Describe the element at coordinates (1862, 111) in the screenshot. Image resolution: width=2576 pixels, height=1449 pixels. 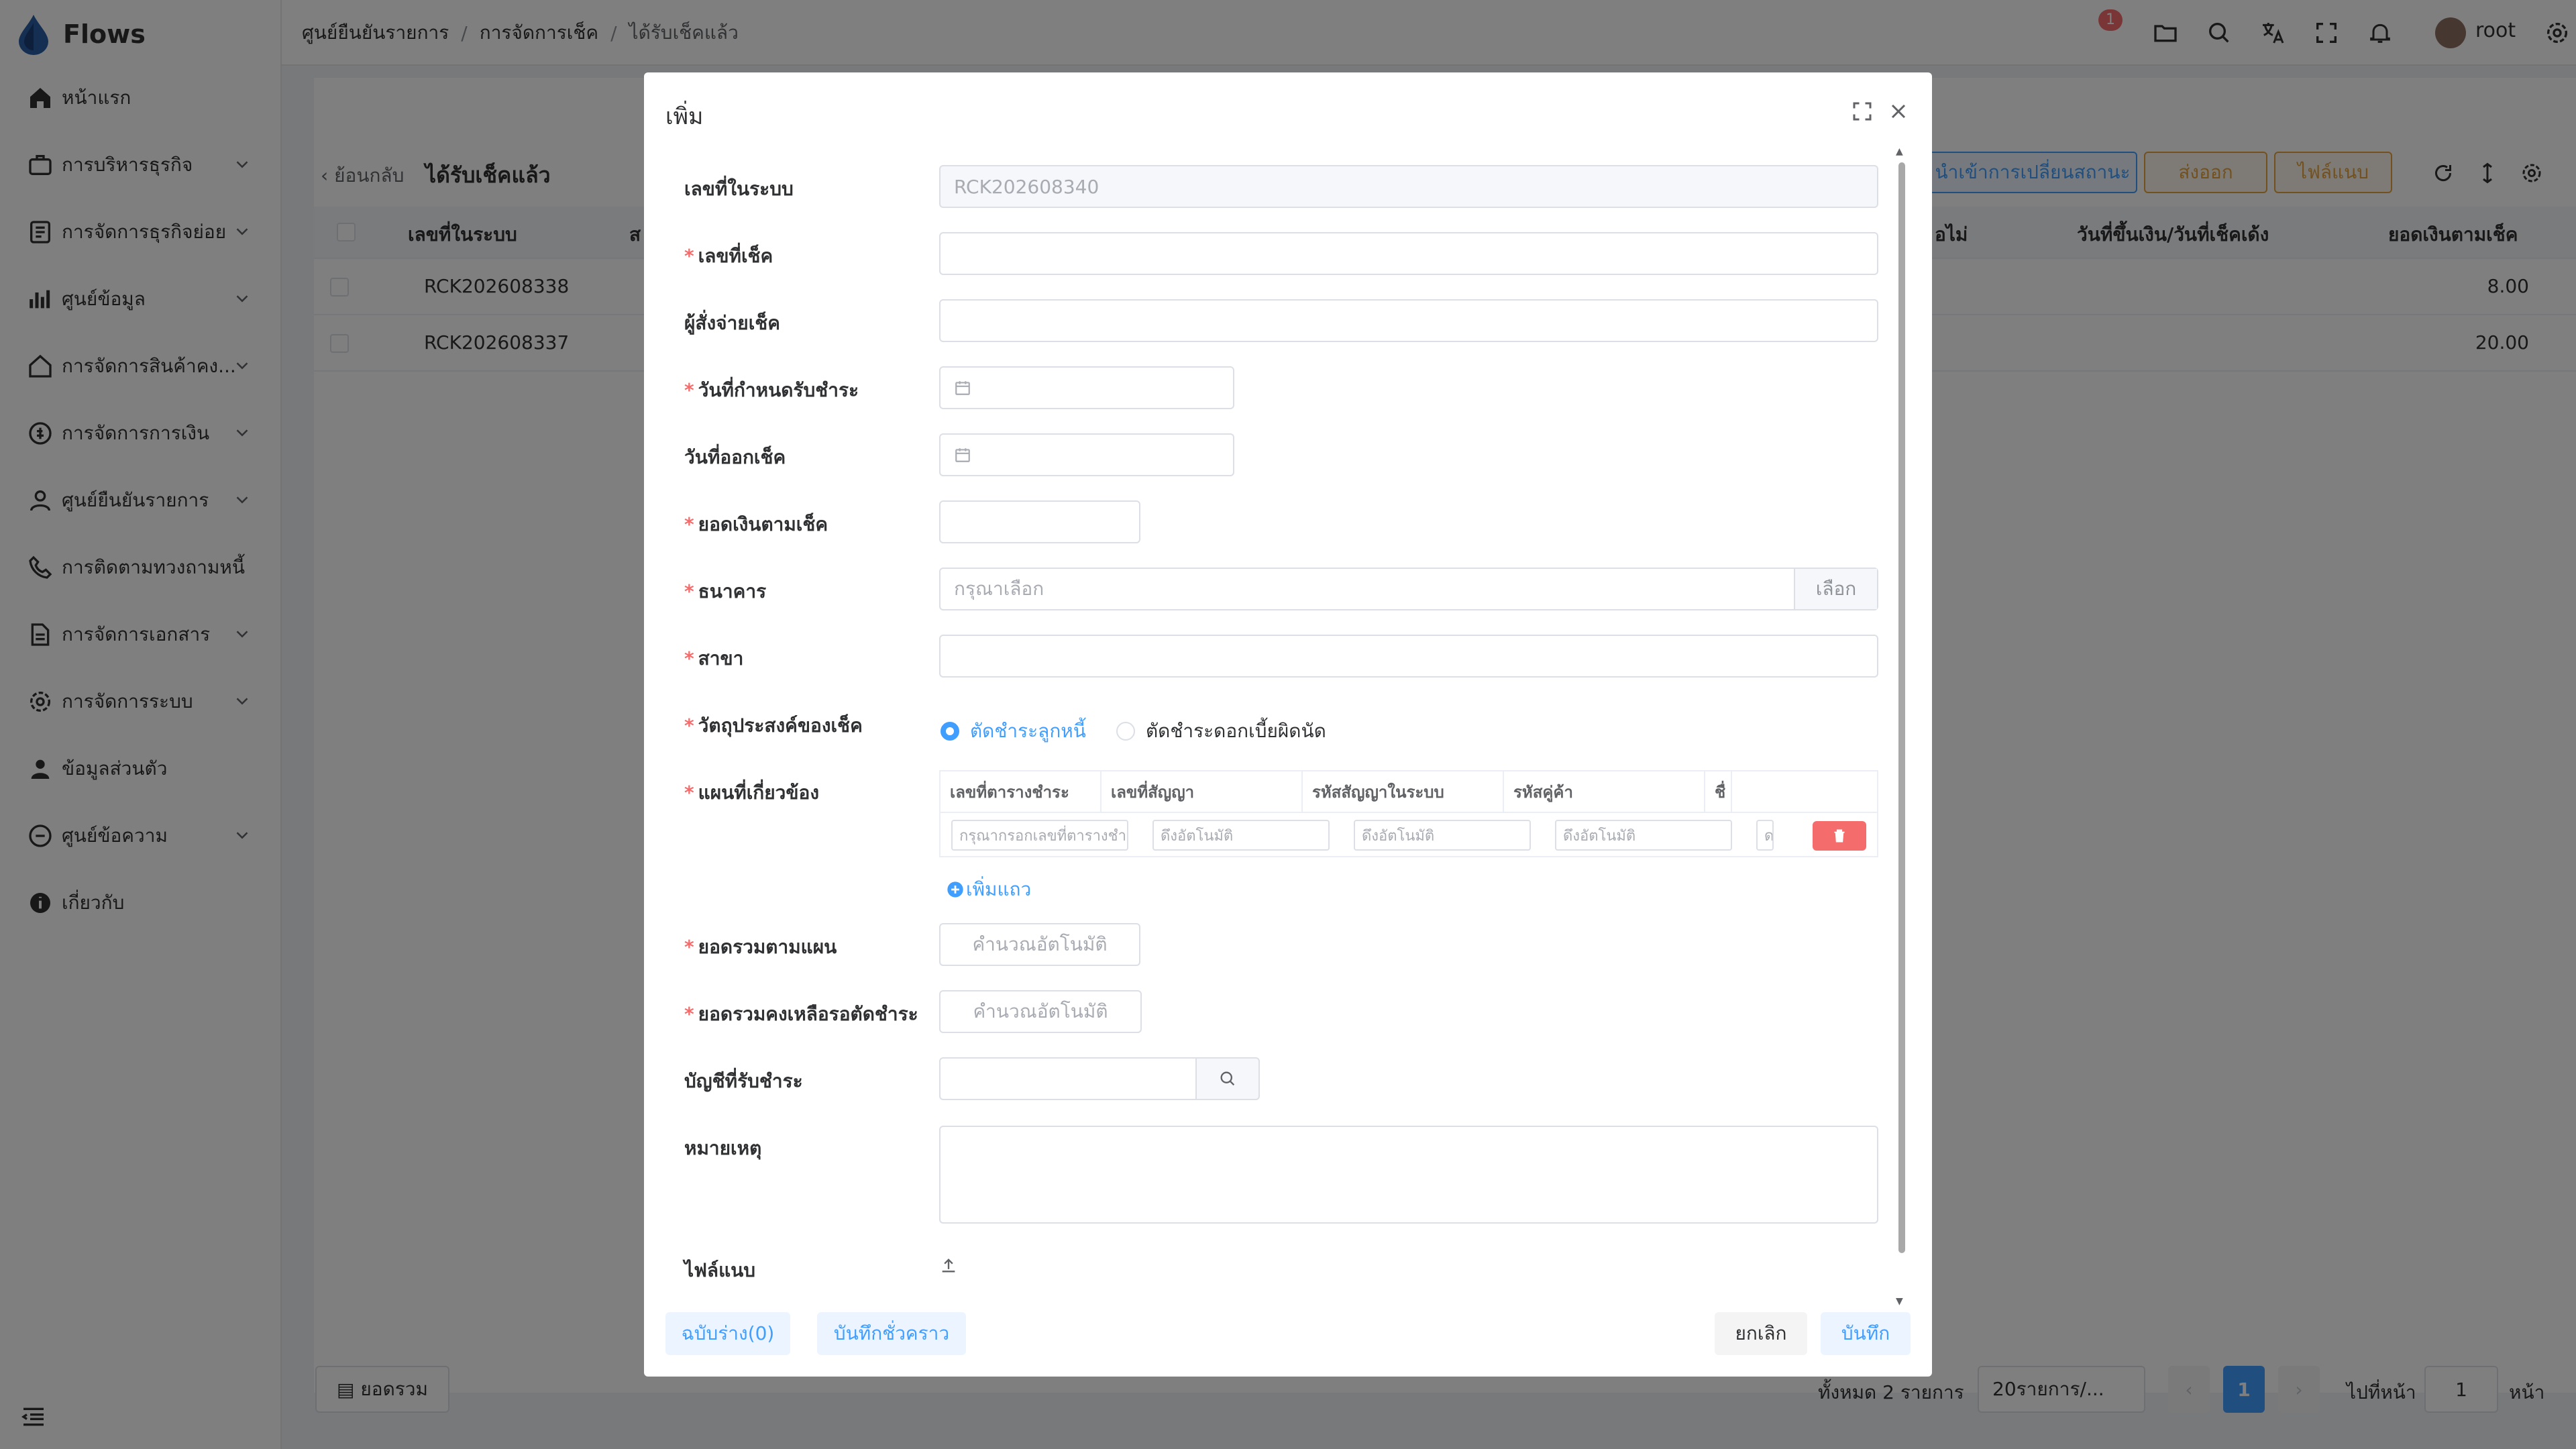
I see `maximize-icon` at that location.